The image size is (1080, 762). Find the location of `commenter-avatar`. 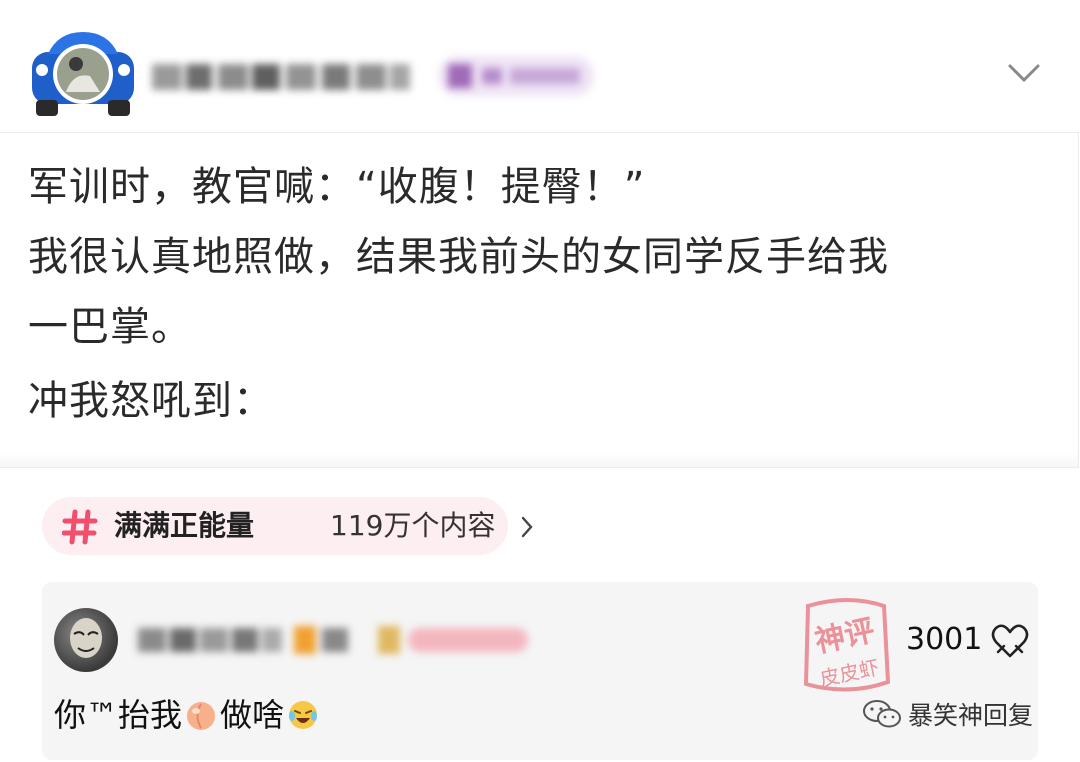

commenter-avatar is located at coordinates (86, 640).